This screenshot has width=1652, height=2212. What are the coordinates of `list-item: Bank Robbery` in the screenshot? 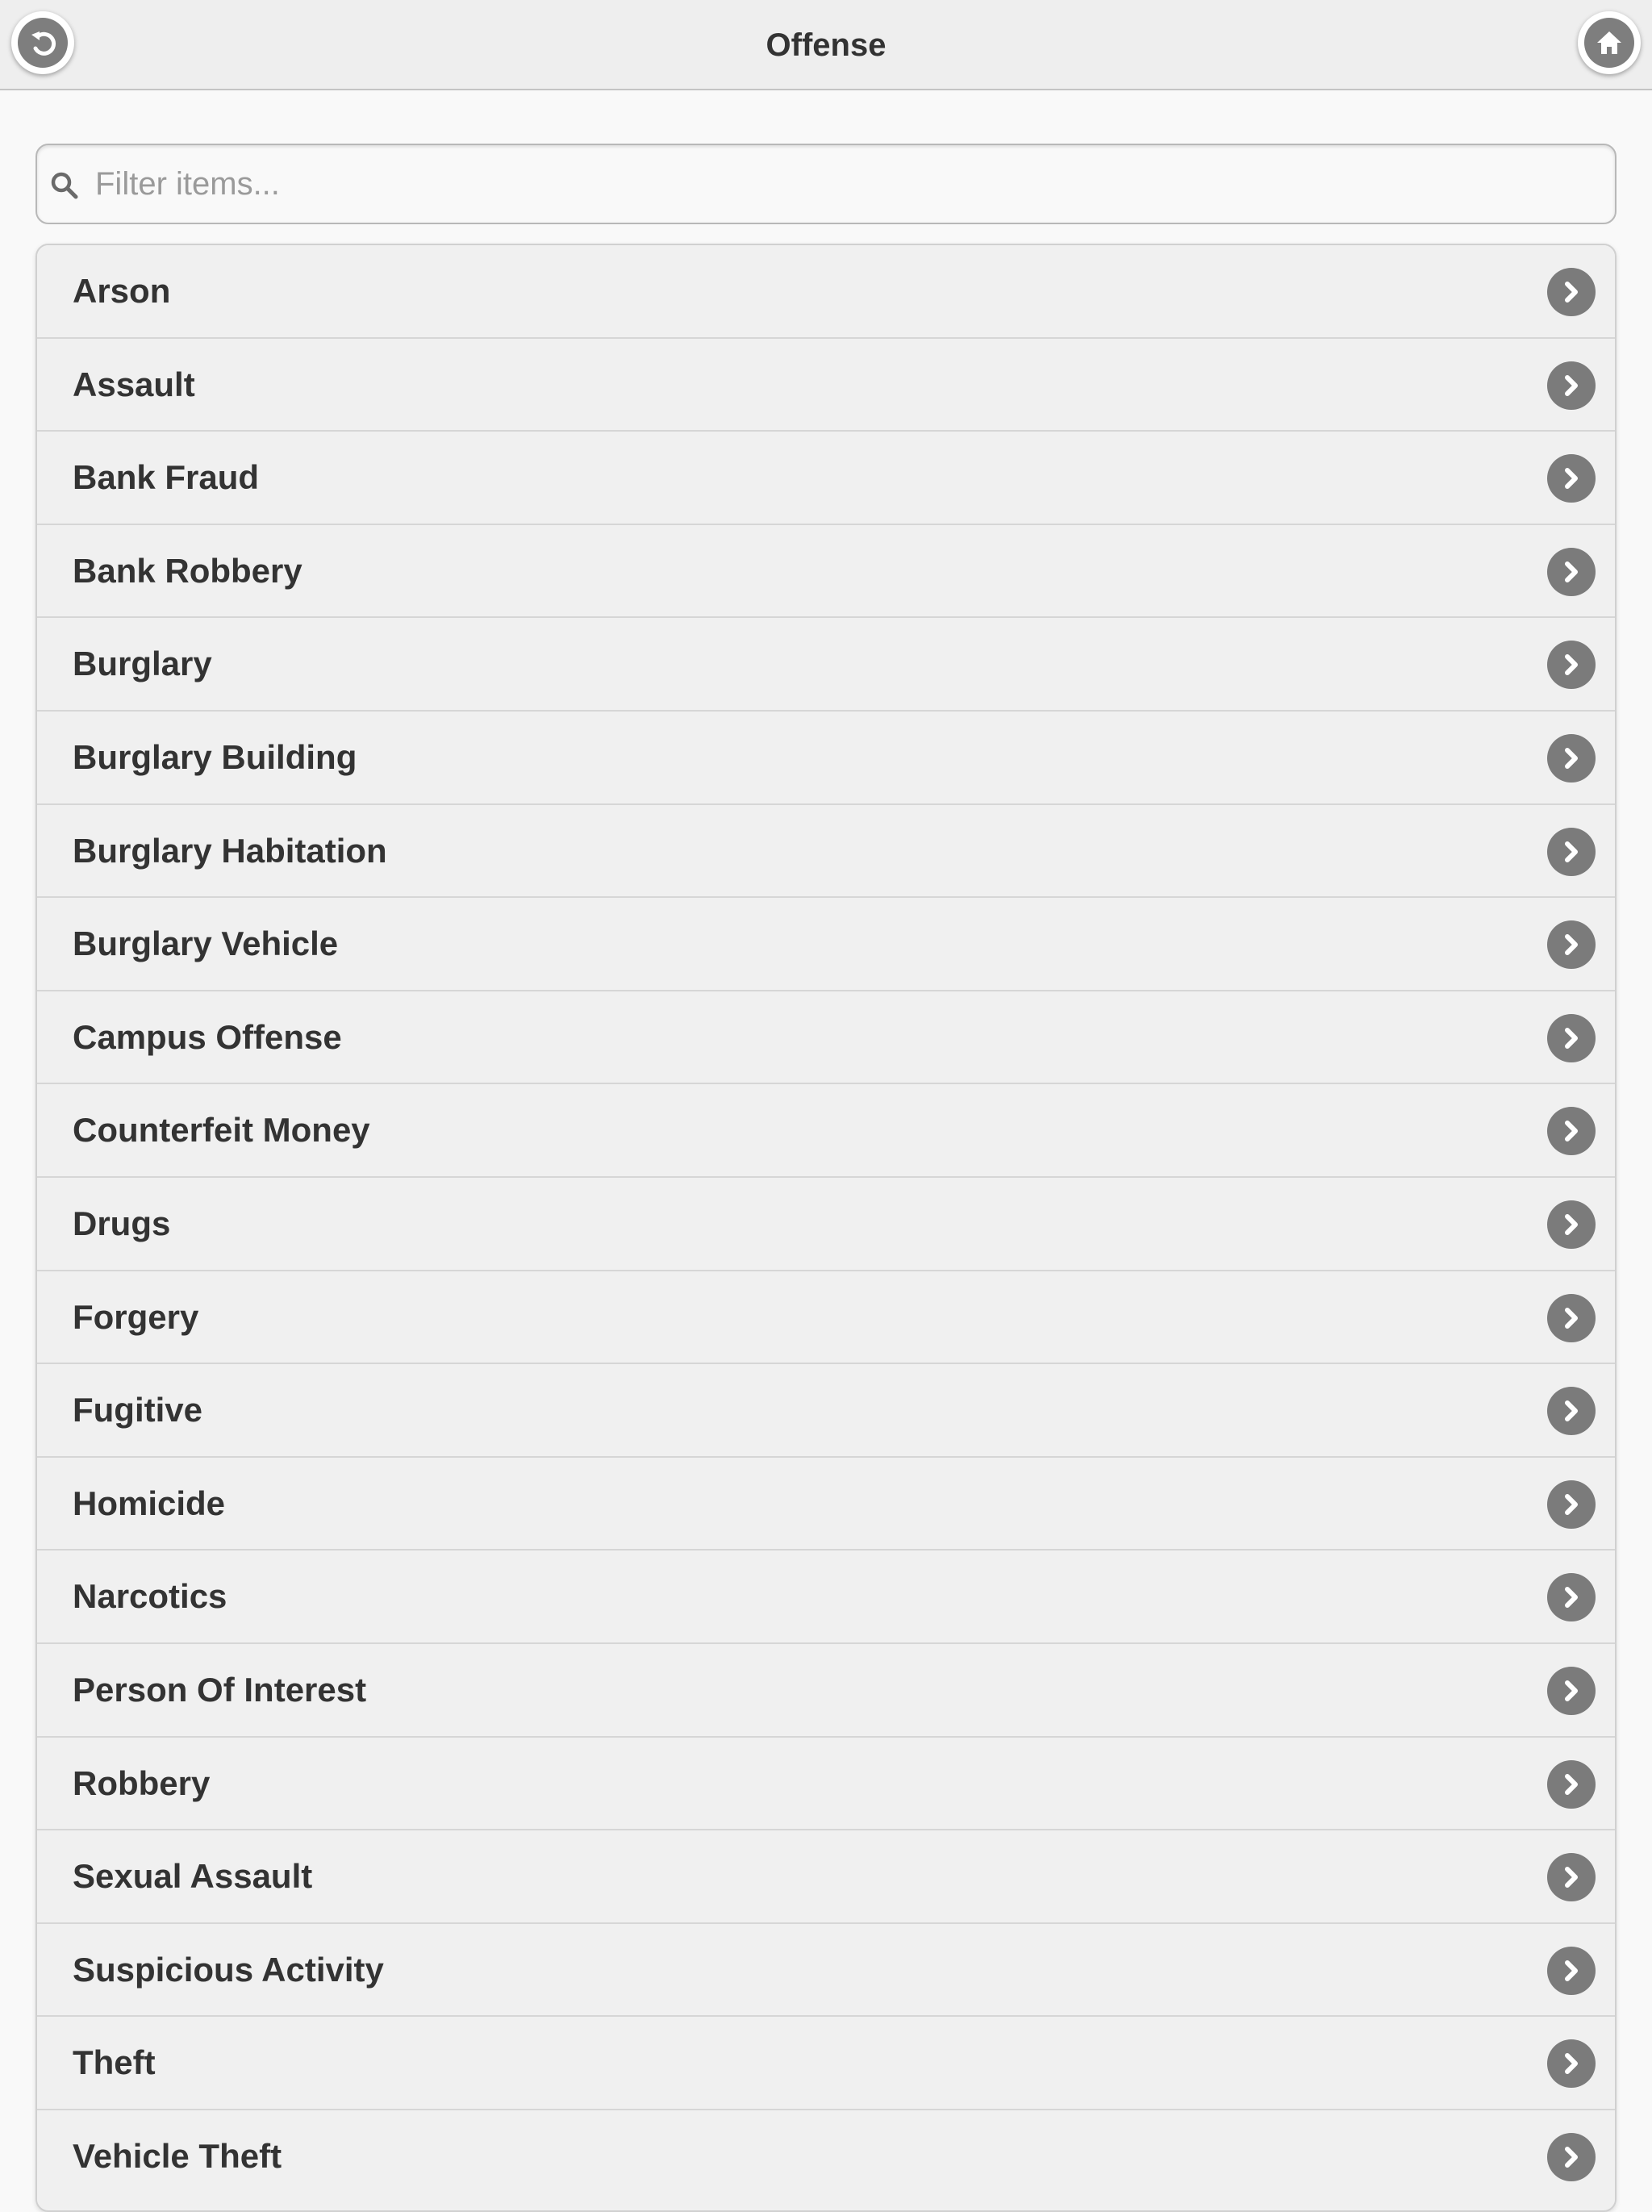 It's located at (826, 571).